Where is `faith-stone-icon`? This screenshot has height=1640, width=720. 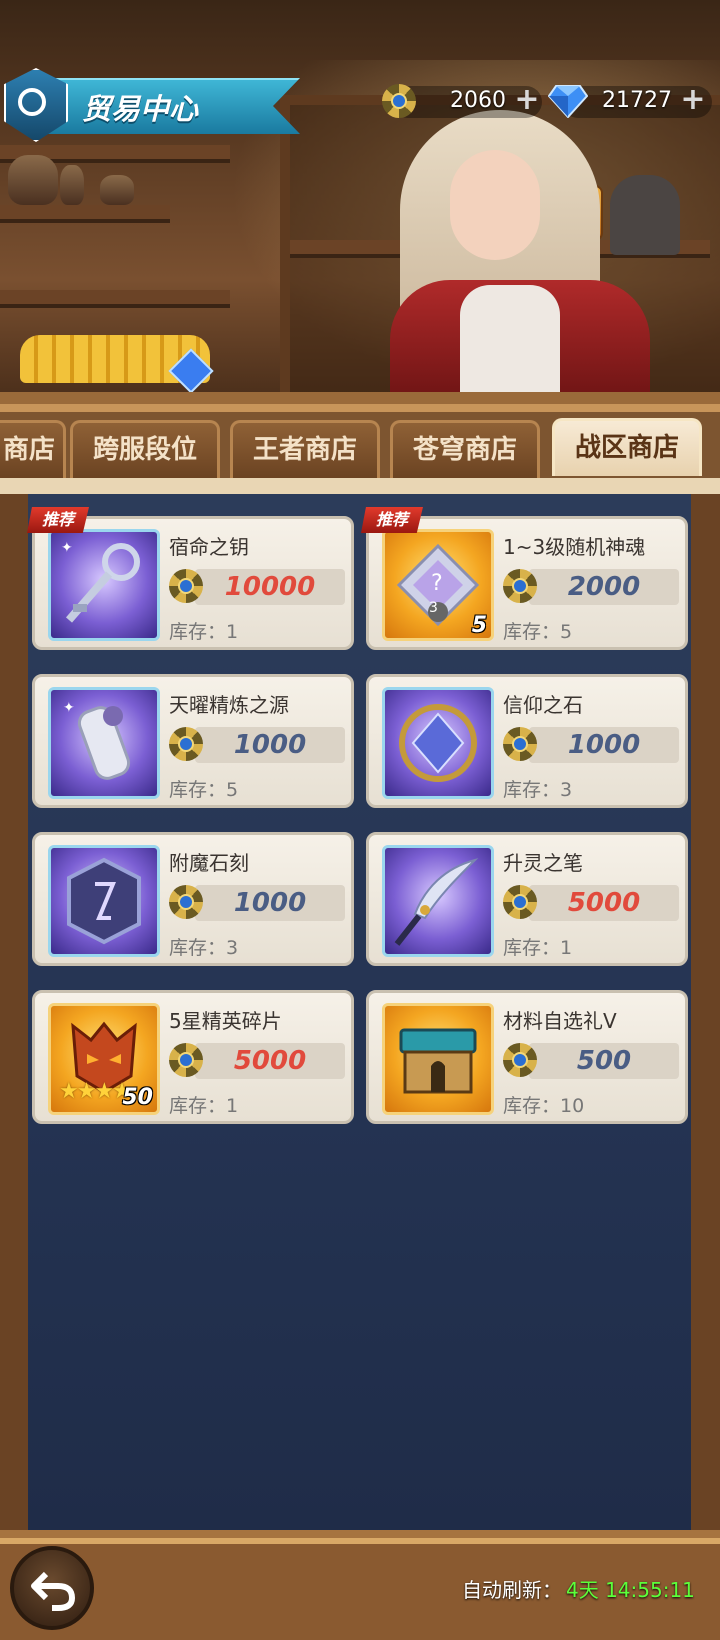
faith-stone-icon is located at coordinates (438, 743).